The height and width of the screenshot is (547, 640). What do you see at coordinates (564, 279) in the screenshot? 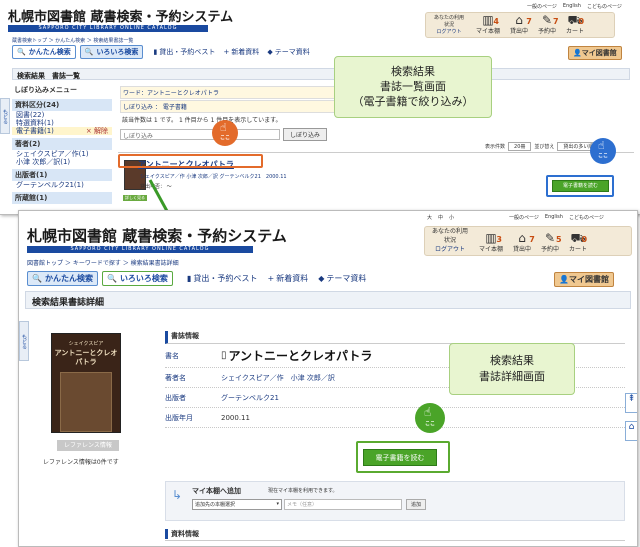
I see `person-icon: 👤` at bounding box center [564, 279].